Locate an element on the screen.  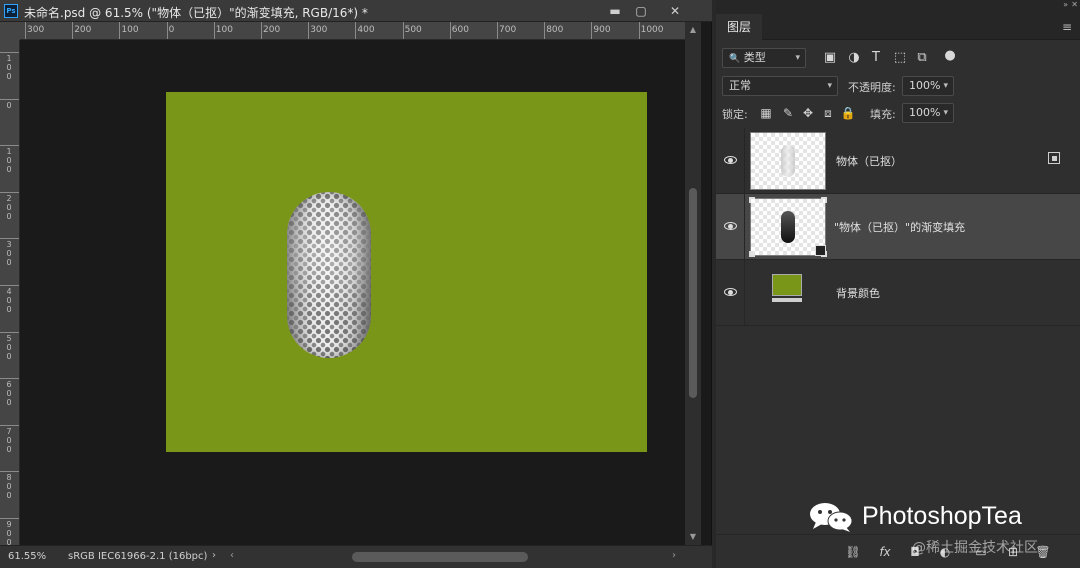
ruler-corner is located at coordinates (10, 31).